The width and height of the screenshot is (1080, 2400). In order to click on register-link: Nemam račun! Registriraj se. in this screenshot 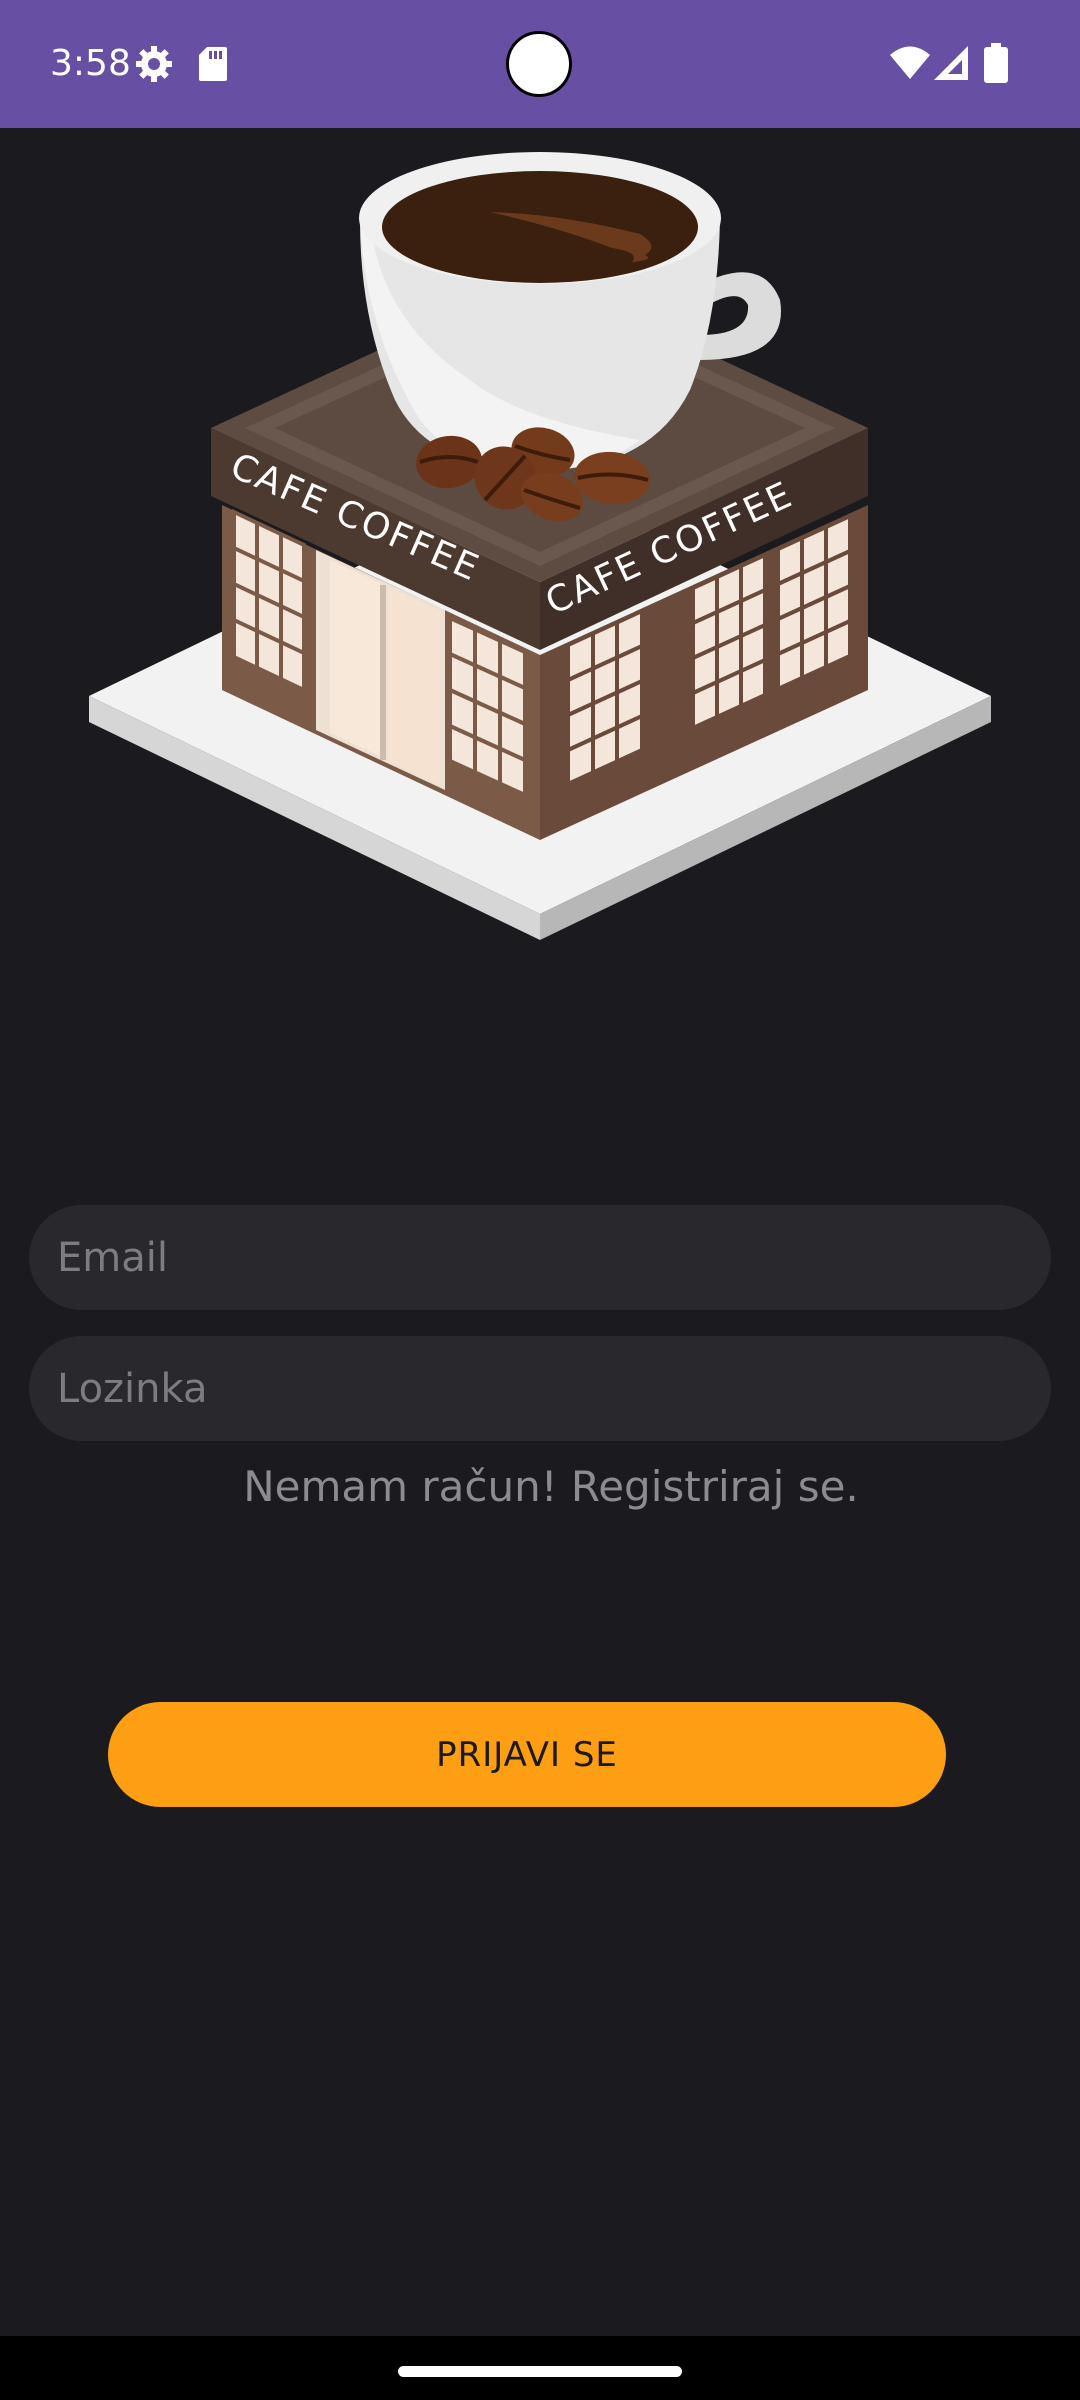, I will do `click(540, 1486)`.